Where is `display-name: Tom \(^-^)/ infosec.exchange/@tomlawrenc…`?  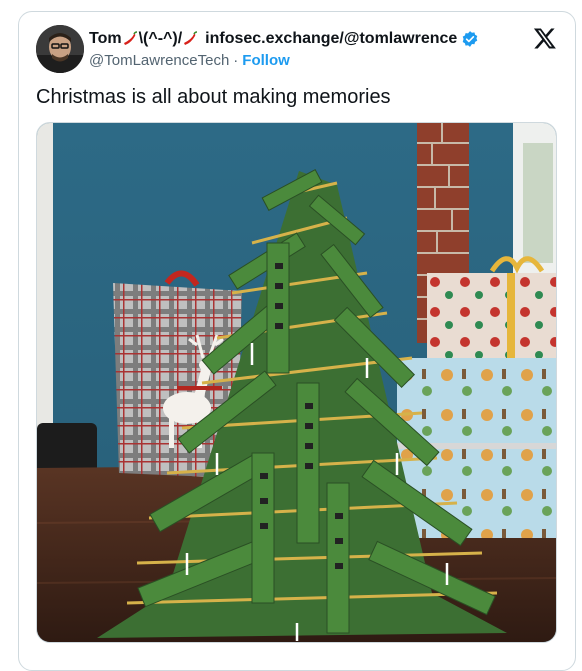 display-name: Tom \(^-^)/ infosec.exchange/@tomlawrenc… is located at coordinates (284, 39).